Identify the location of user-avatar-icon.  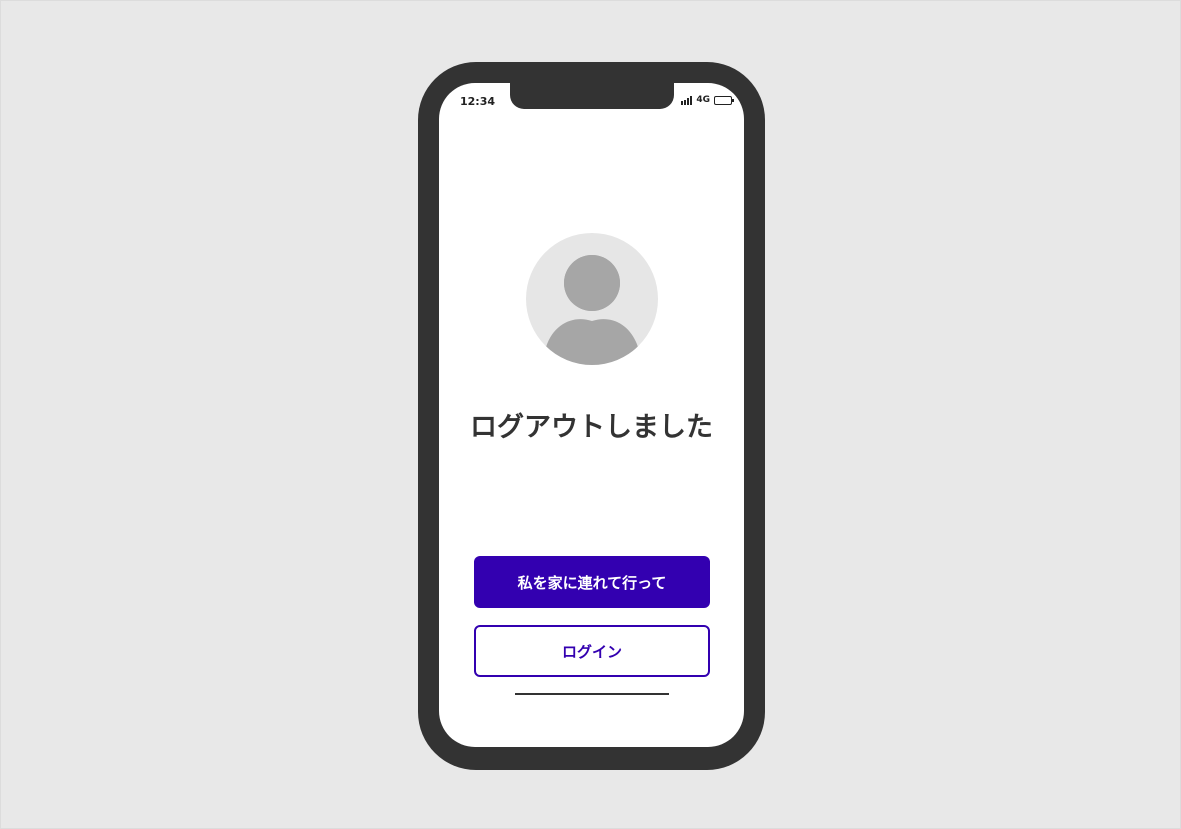
(592, 299).